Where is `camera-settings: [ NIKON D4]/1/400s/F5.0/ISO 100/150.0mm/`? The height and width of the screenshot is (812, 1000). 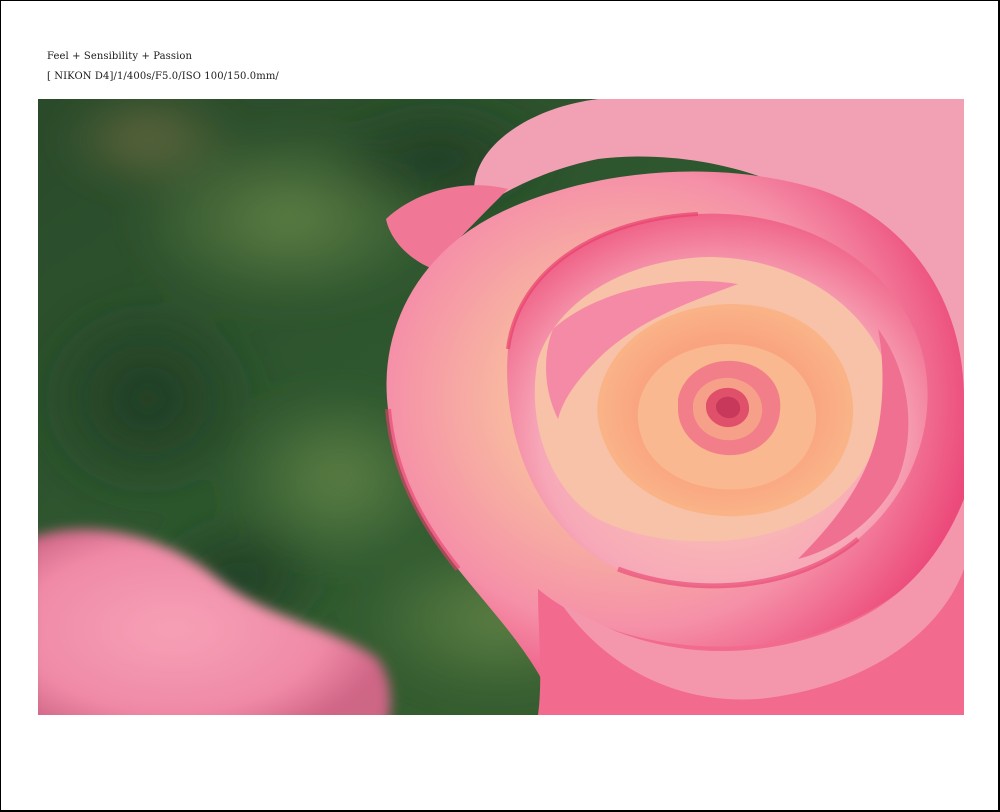
camera-settings: [ NIKON D4]/1/400s/F5.0/ISO 100/150.0mm/ is located at coordinates (163, 76).